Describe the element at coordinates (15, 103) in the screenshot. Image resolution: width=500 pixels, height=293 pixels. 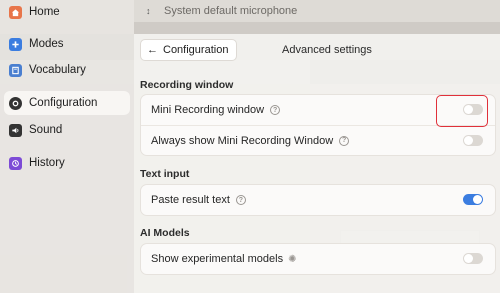
I see `gear-icon` at that location.